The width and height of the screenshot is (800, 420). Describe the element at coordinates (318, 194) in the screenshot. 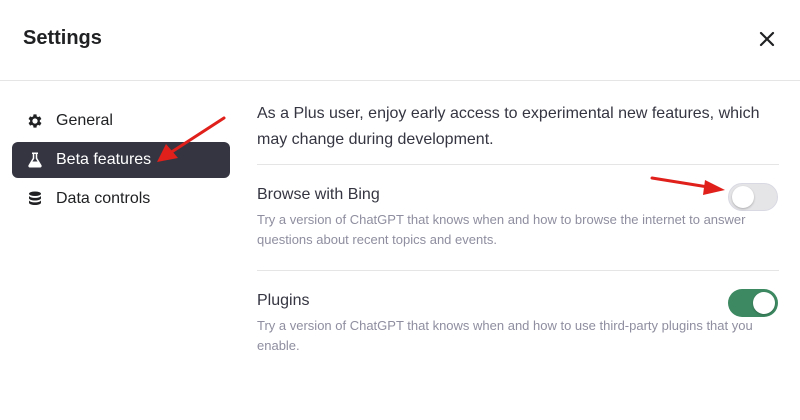

I see `feature-name: Browse with Bing` at that location.